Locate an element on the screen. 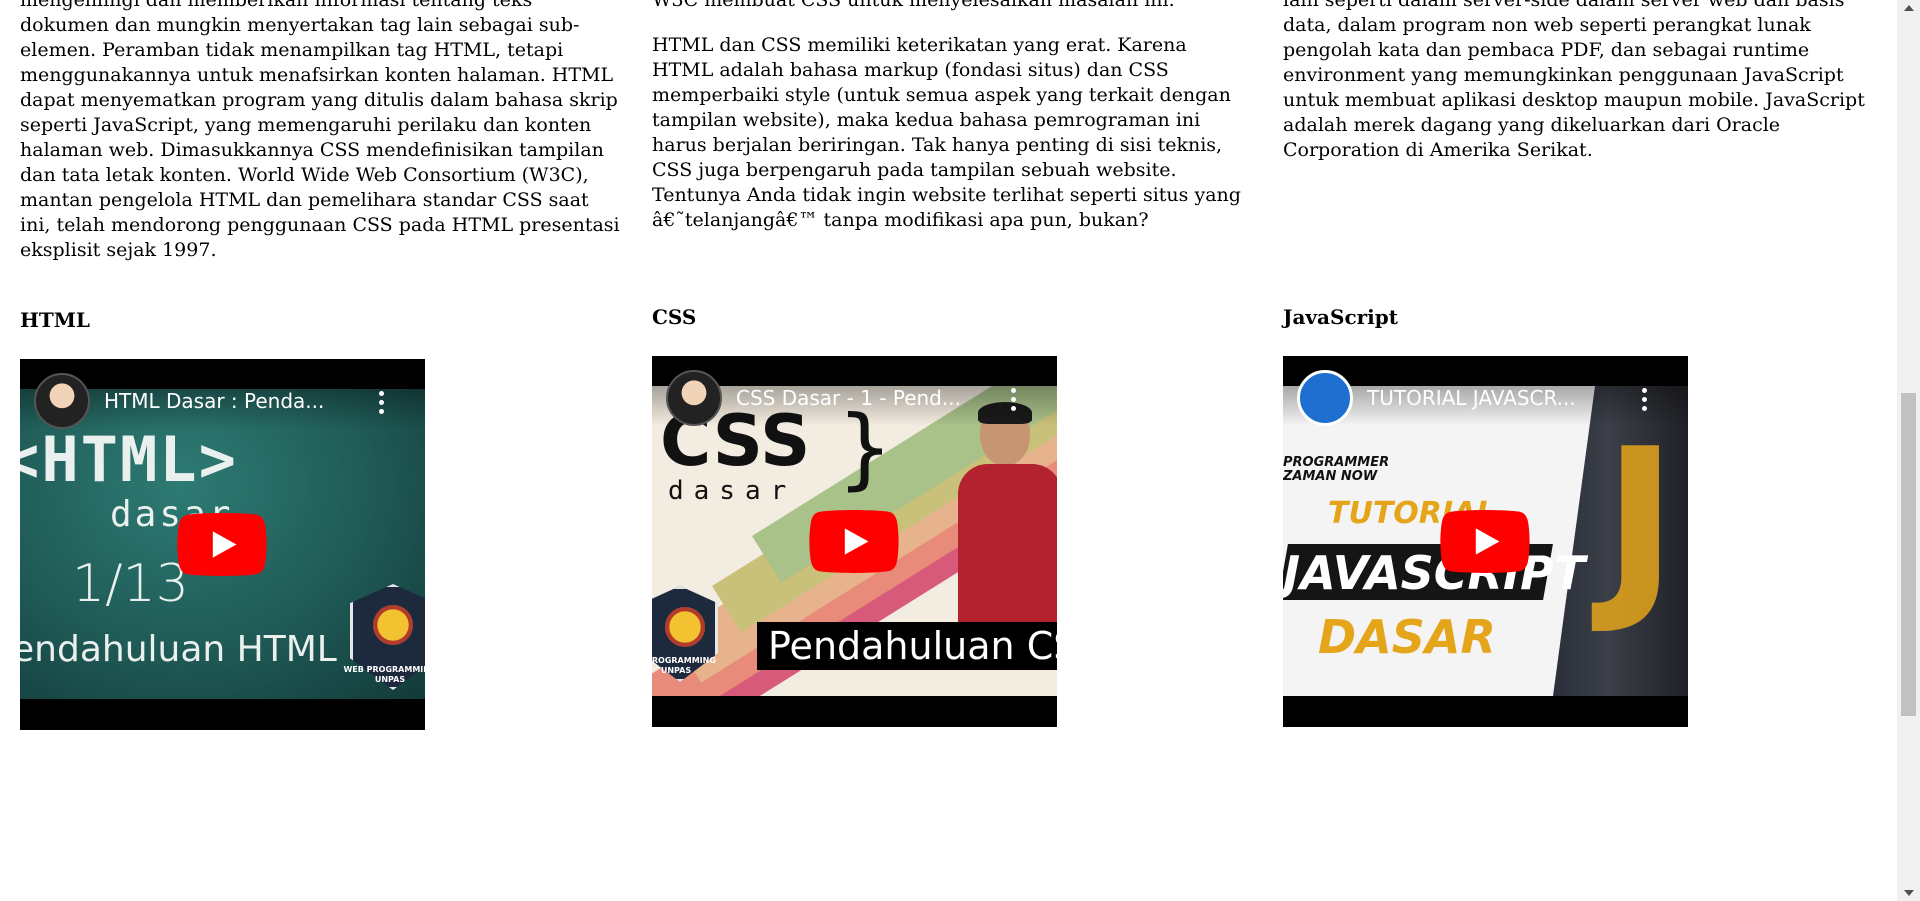  badge-label: PROGRAMMING UNPAS is located at coordinates (684, 665).